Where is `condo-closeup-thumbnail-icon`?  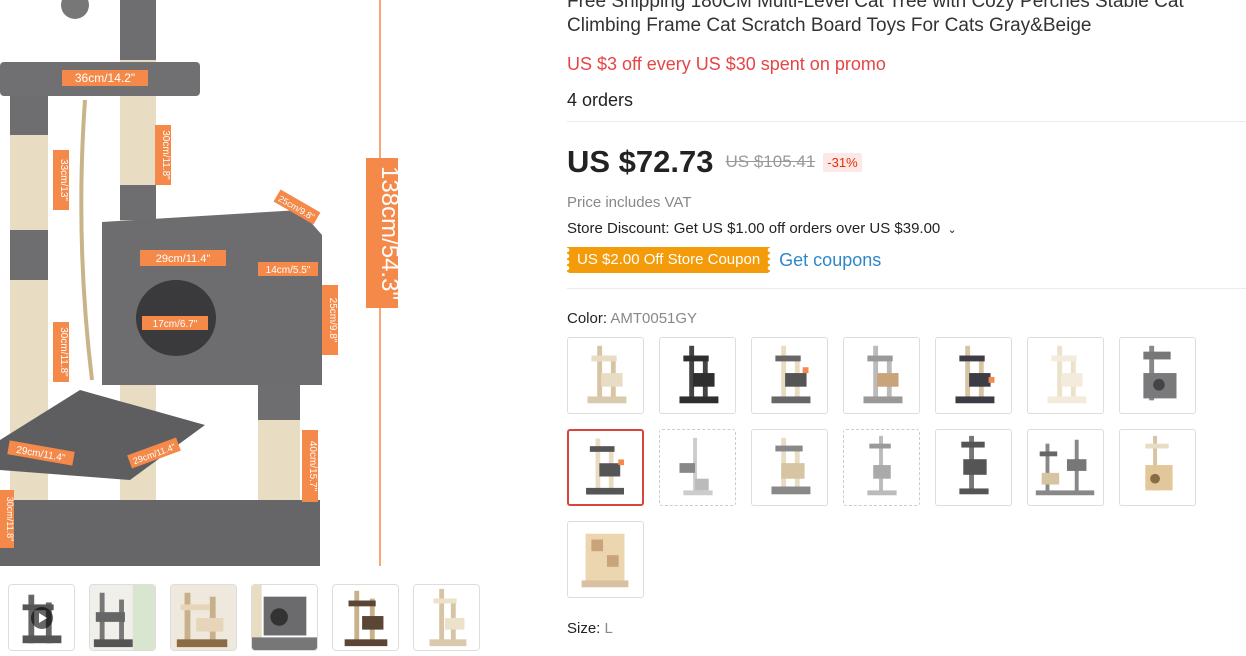 condo-closeup-thumbnail-icon is located at coordinates (284, 617).